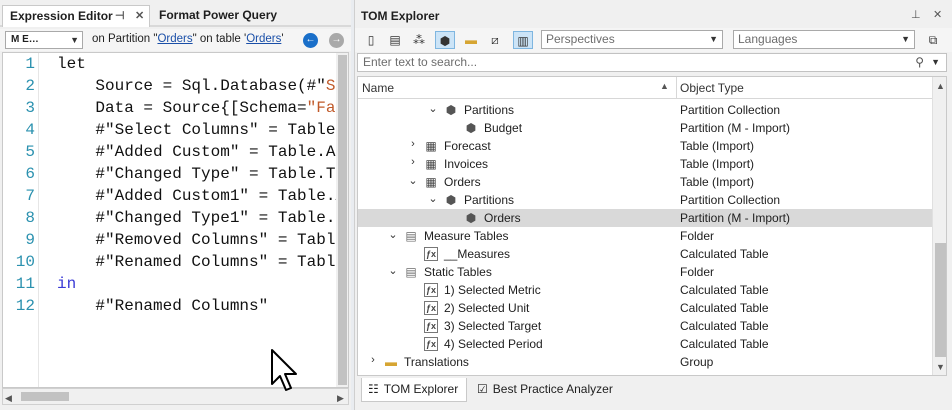 The height and width of the screenshot is (410, 952). I want to click on tree-row: › ▬ Translations Group, so click(645, 362).